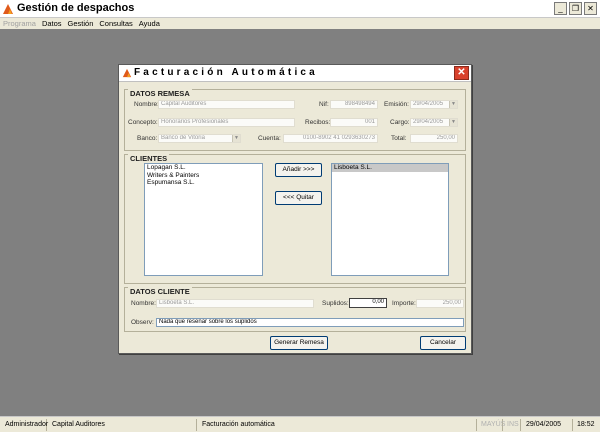  What do you see at coordinates (147, 138) in the screenshot?
I see `banco-label: Banco:` at bounding box center [147, 138].